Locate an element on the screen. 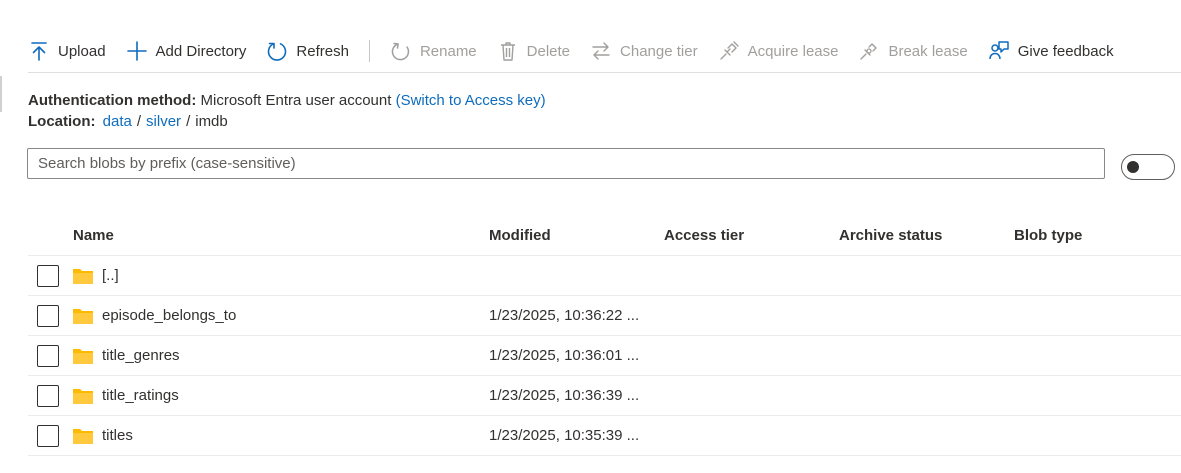 The image size is (1181, 473). auth-method-value: Microsoft Entra user account is located at coordinates (296, 100).